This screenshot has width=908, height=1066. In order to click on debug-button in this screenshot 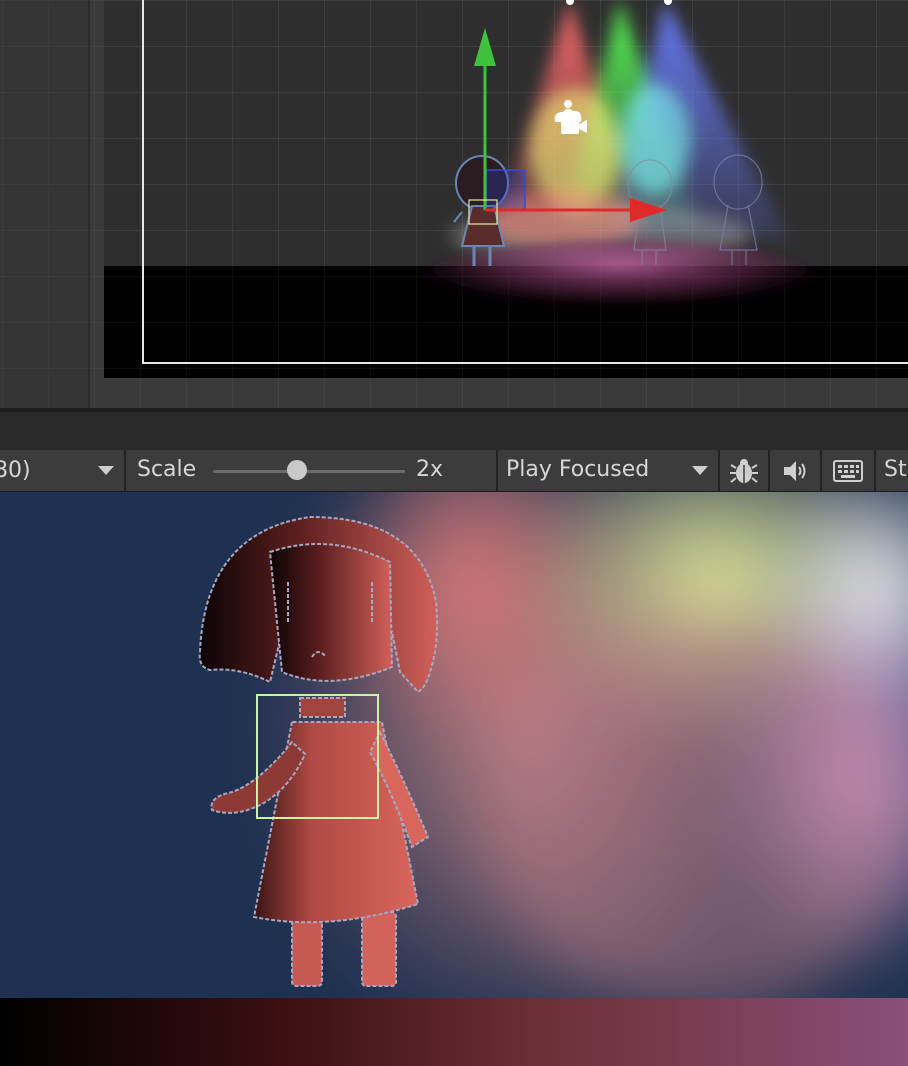, I will do `click(744, 470)`.